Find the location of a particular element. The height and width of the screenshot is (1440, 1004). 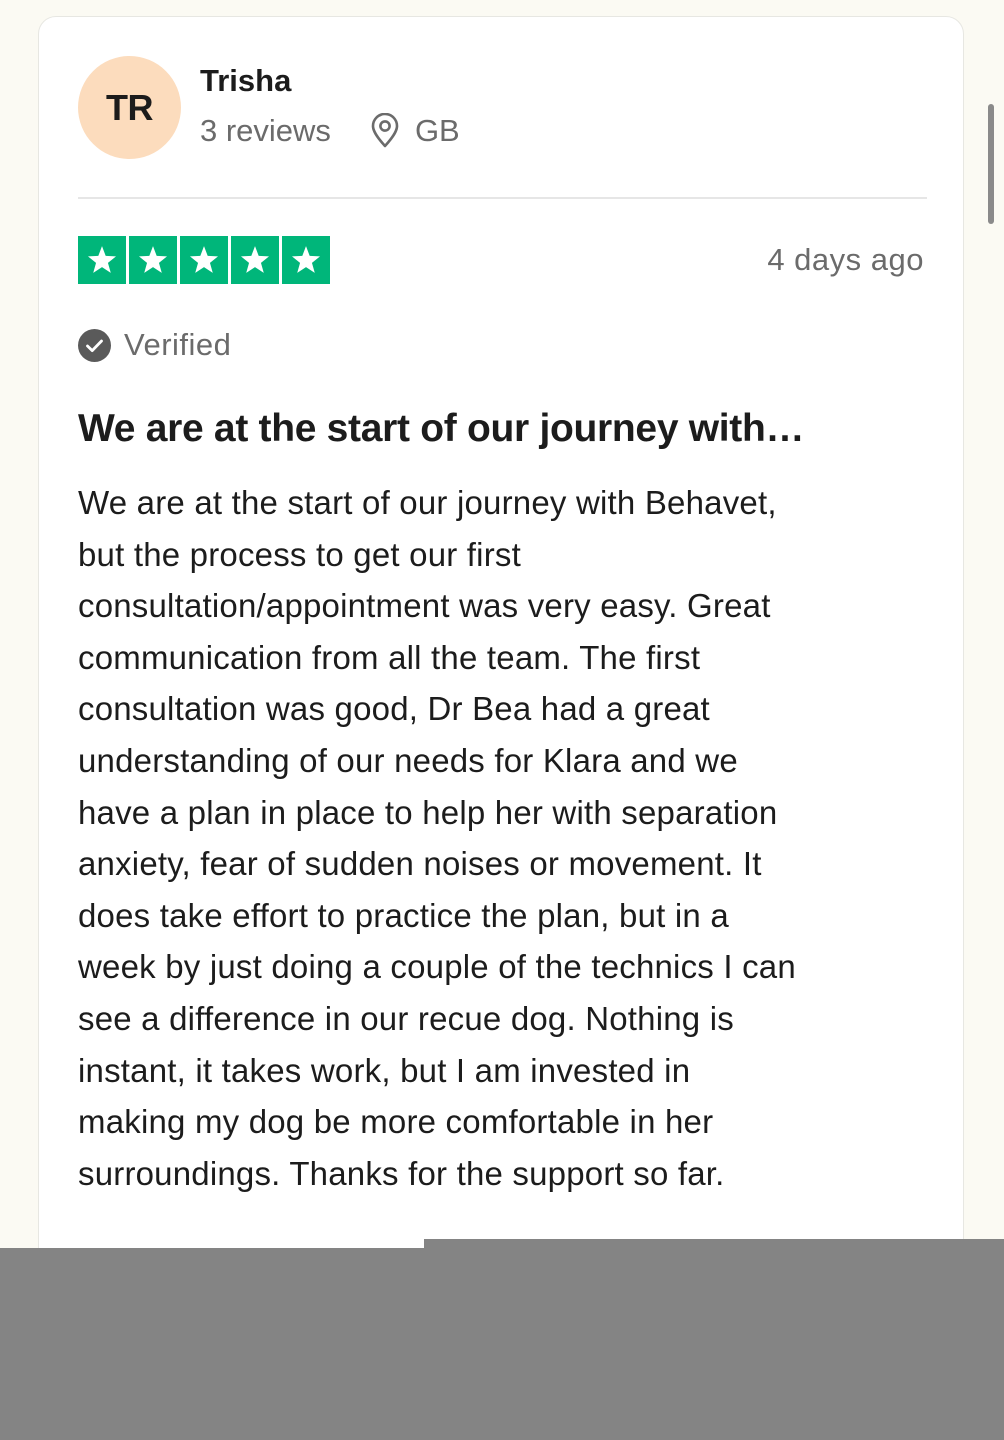

star-rating is located at coordinates (204, 260).